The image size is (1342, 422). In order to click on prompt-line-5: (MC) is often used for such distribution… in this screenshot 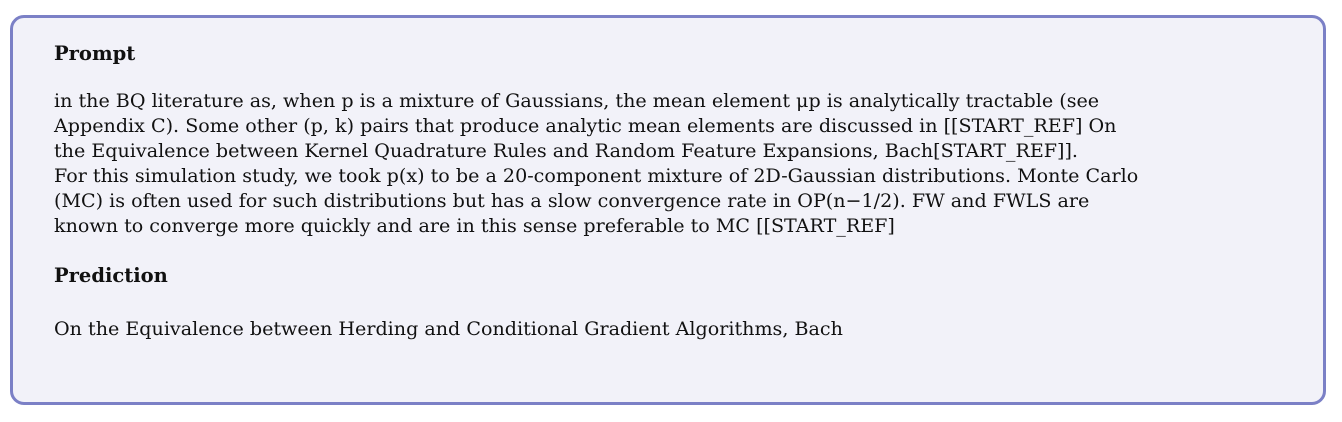, I will do `click(572, 200)`.